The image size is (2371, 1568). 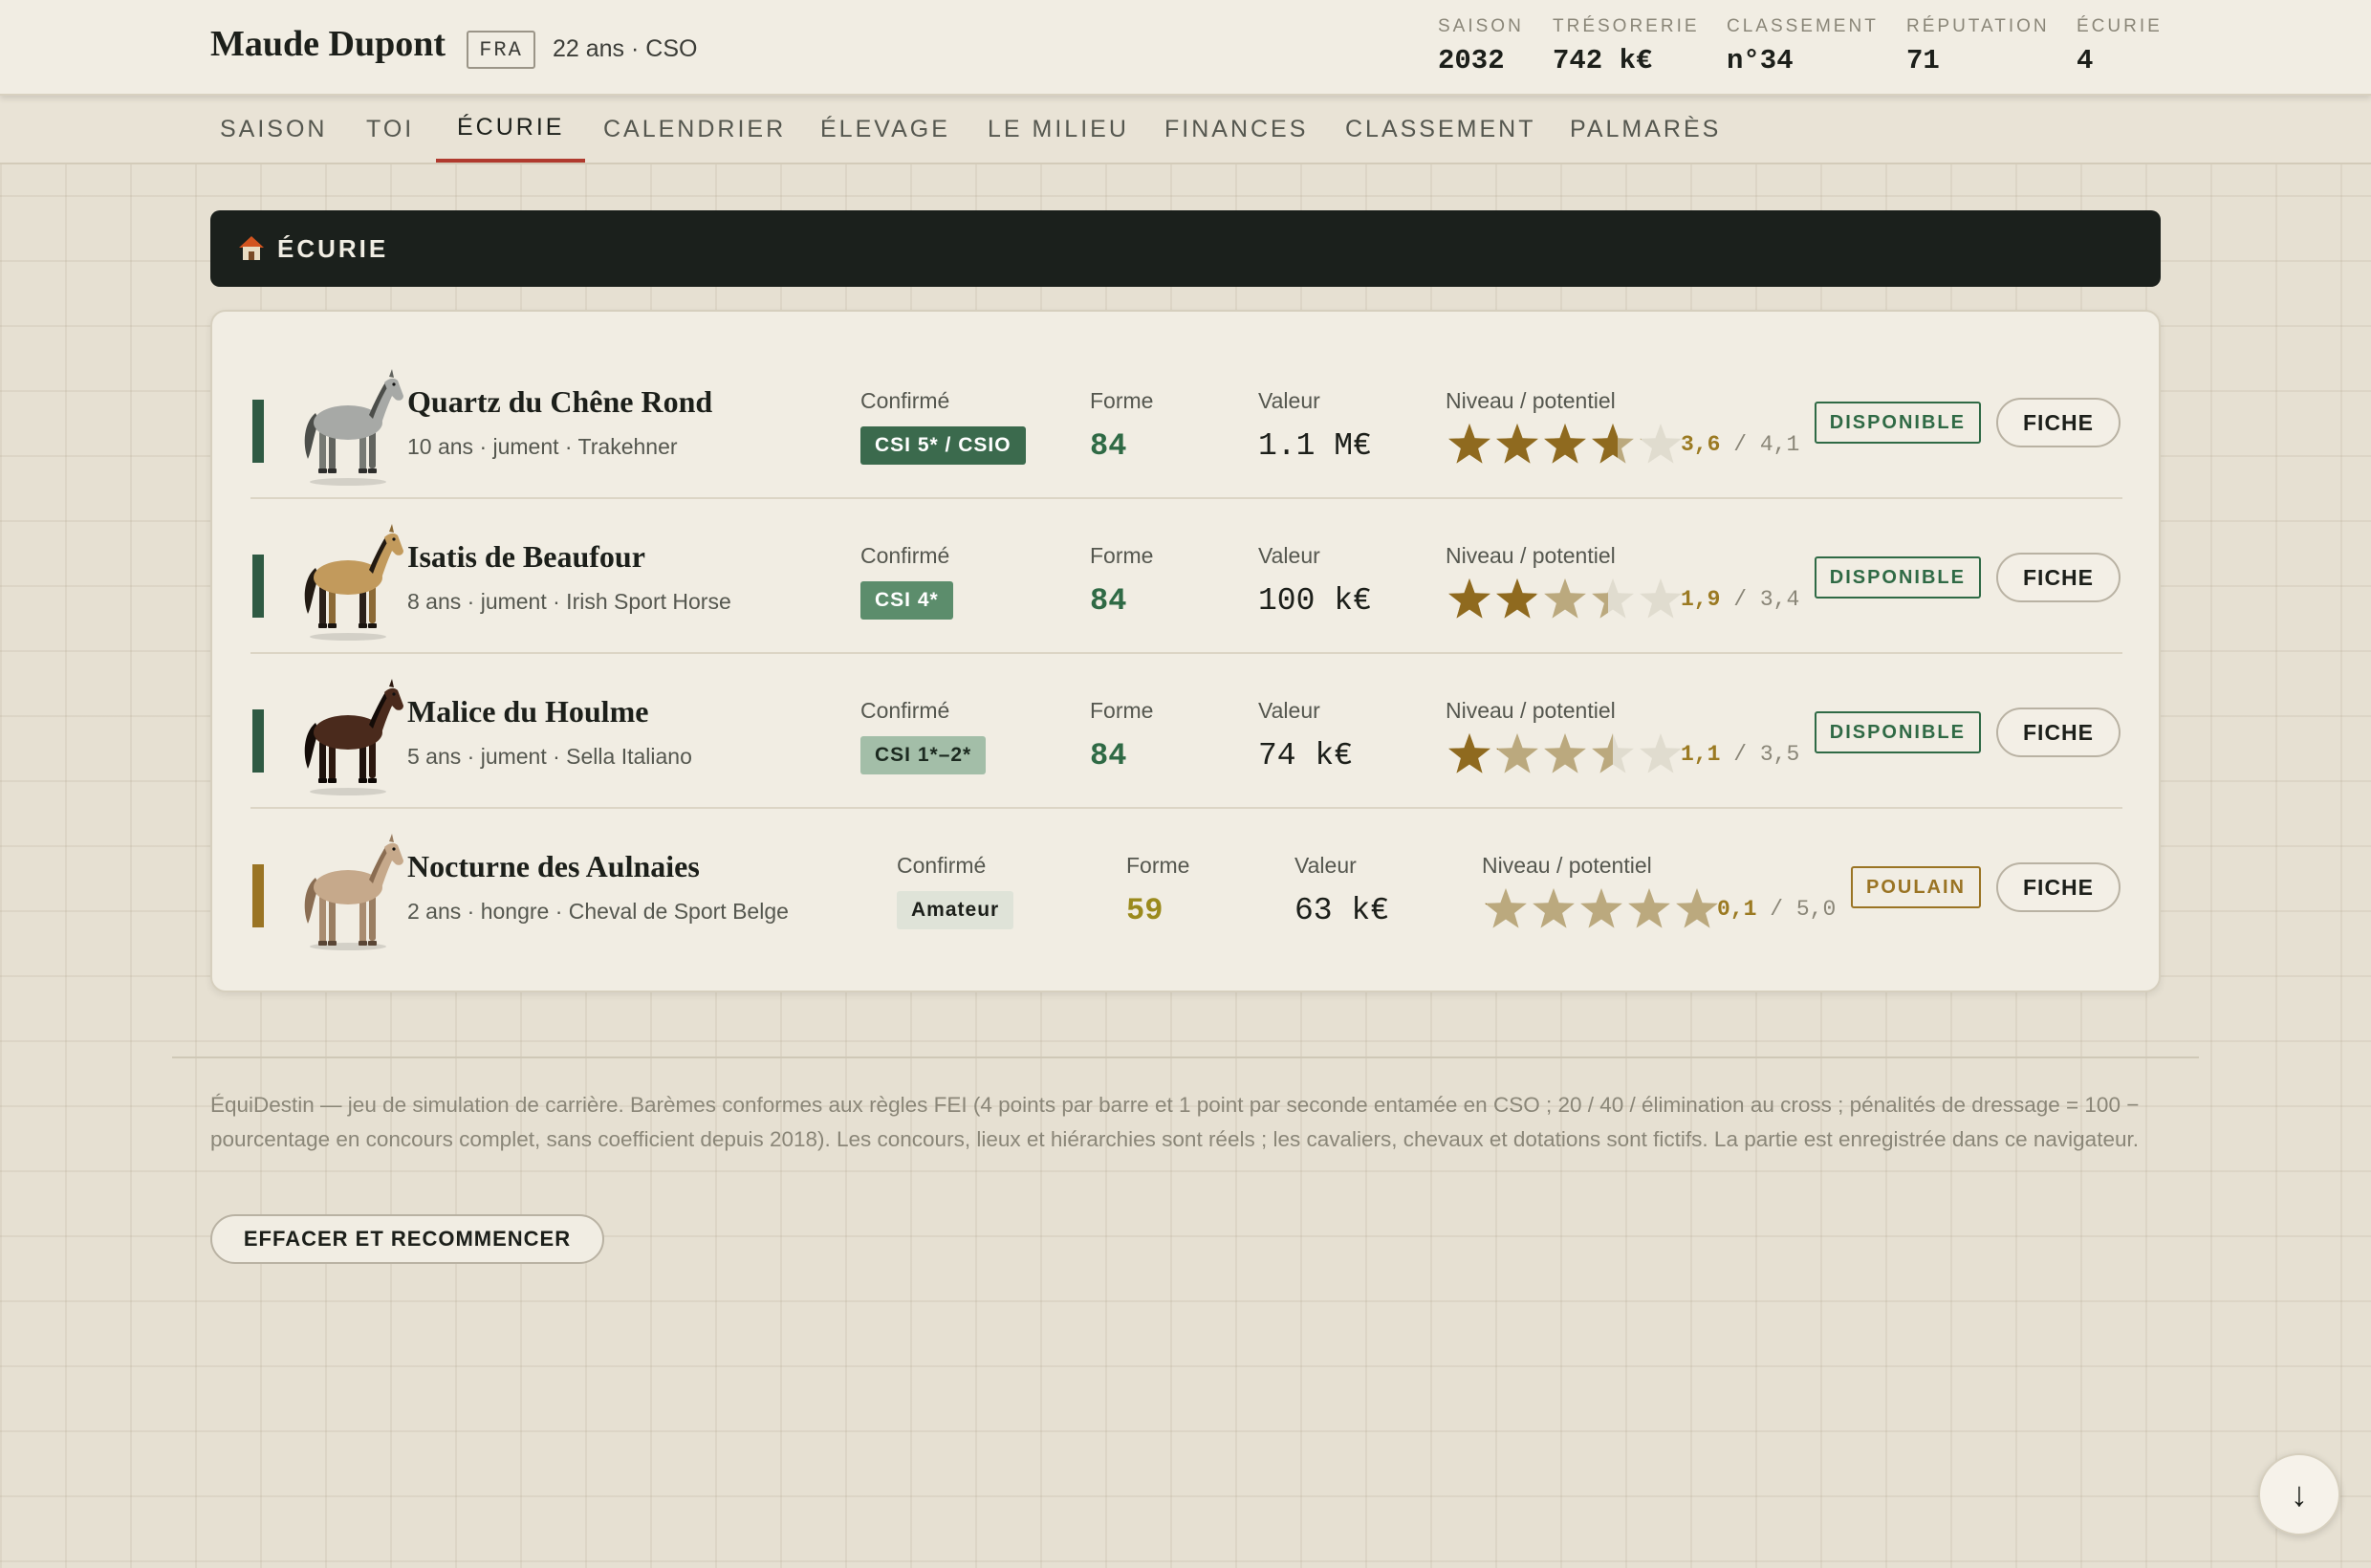 I want to click on horse-name: Nocturne des Aulnaies, so click(x=553, y=866).